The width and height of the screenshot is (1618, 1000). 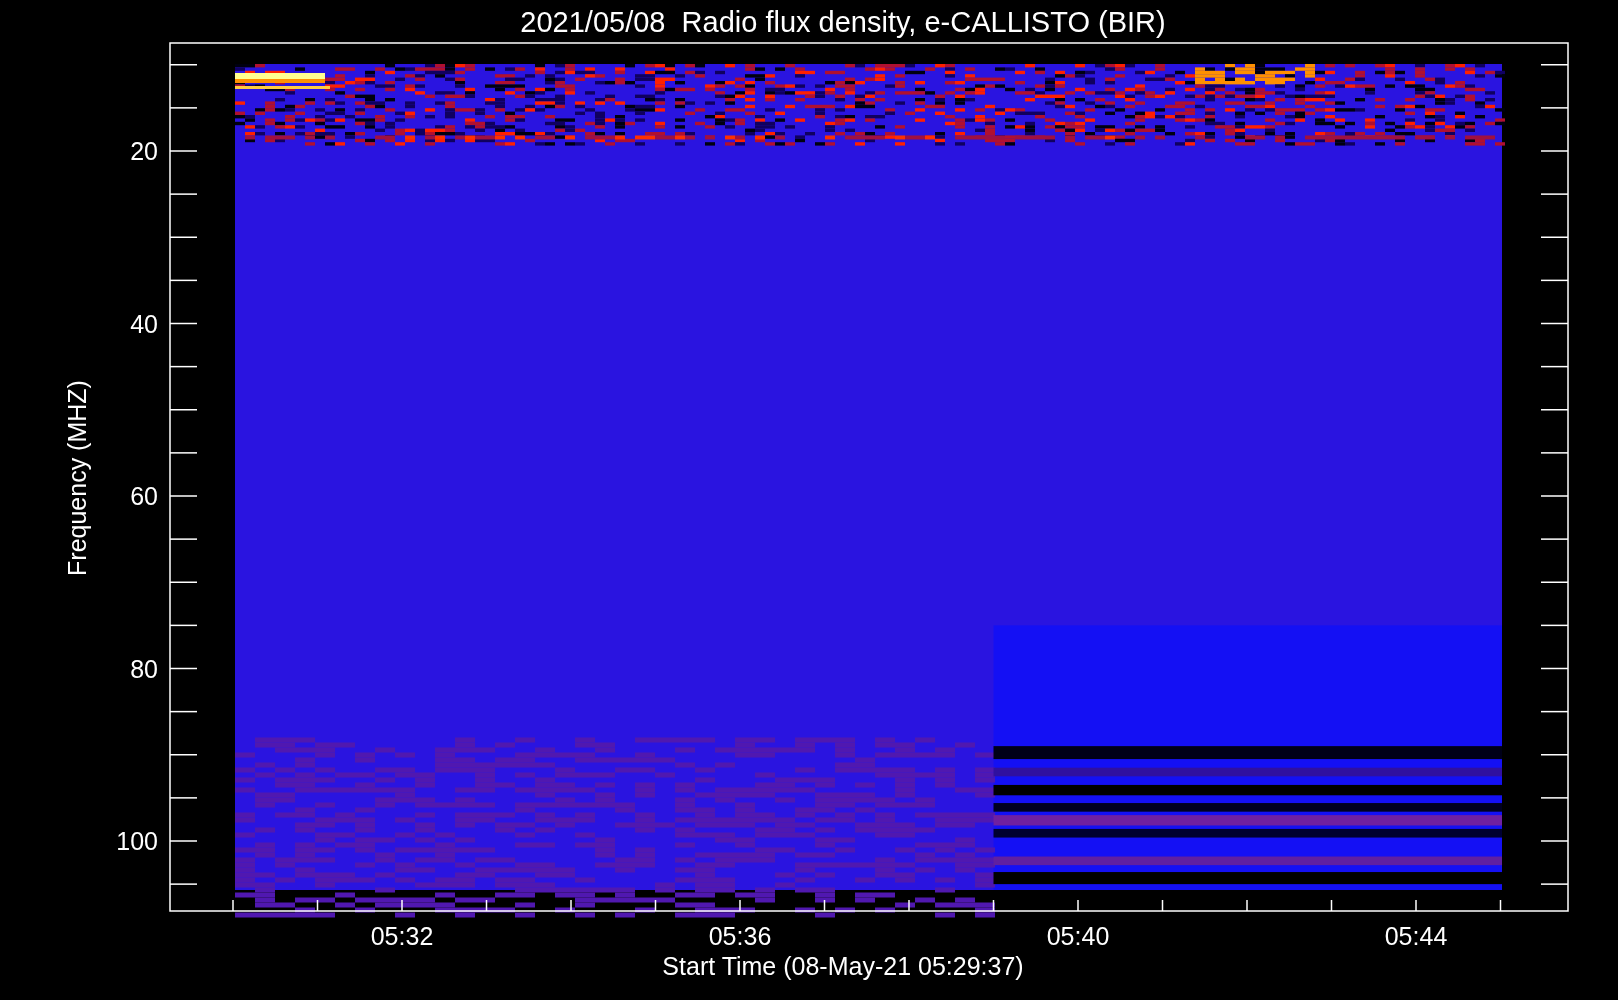 I want to click on x-axis-label: Start Time (08-May-21 05:29:37), so click(x=843, y=966).